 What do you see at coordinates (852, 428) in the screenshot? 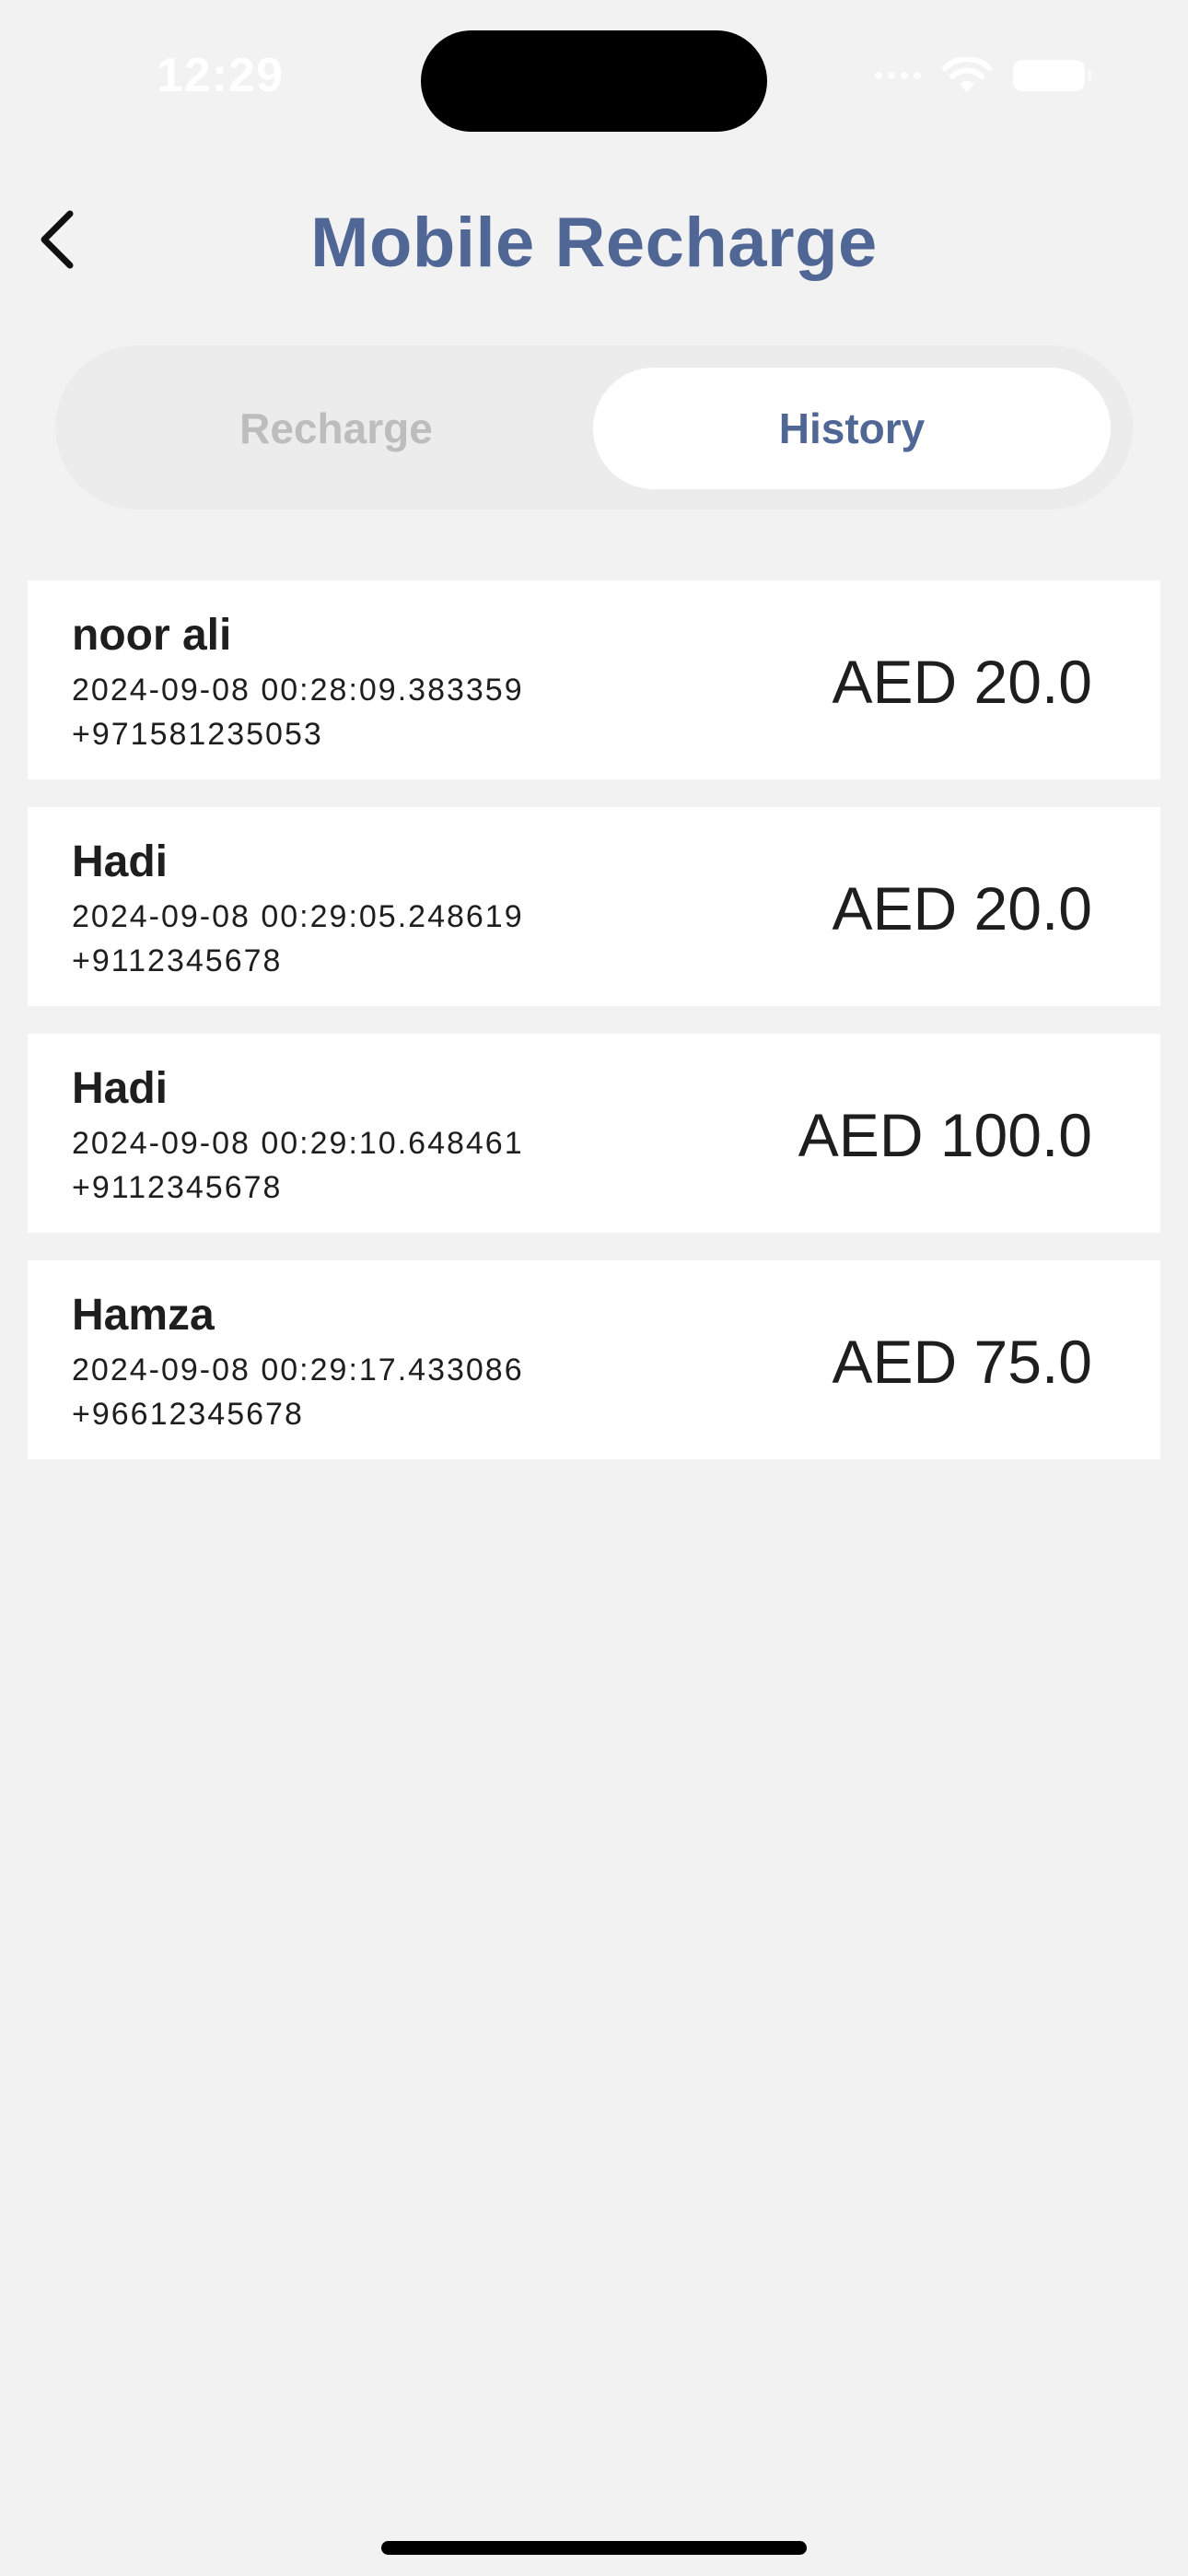
I see `tab-history: History` at bounding box center [852, 428].